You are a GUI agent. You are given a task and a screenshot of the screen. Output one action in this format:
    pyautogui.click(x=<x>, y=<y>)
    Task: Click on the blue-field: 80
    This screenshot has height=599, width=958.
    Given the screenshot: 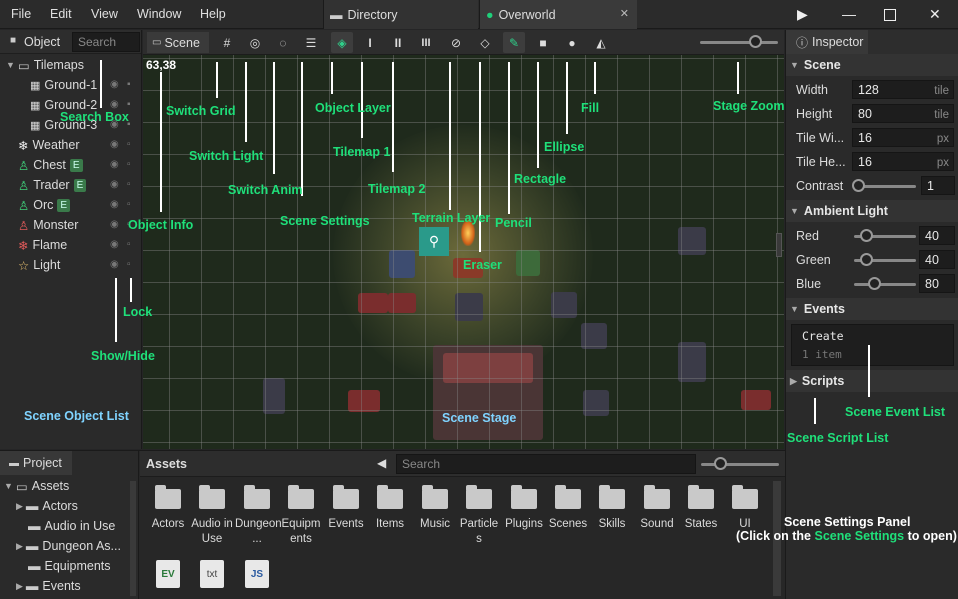 What is the action you would take?
    pyautogui.click(x=937, y=283)
    